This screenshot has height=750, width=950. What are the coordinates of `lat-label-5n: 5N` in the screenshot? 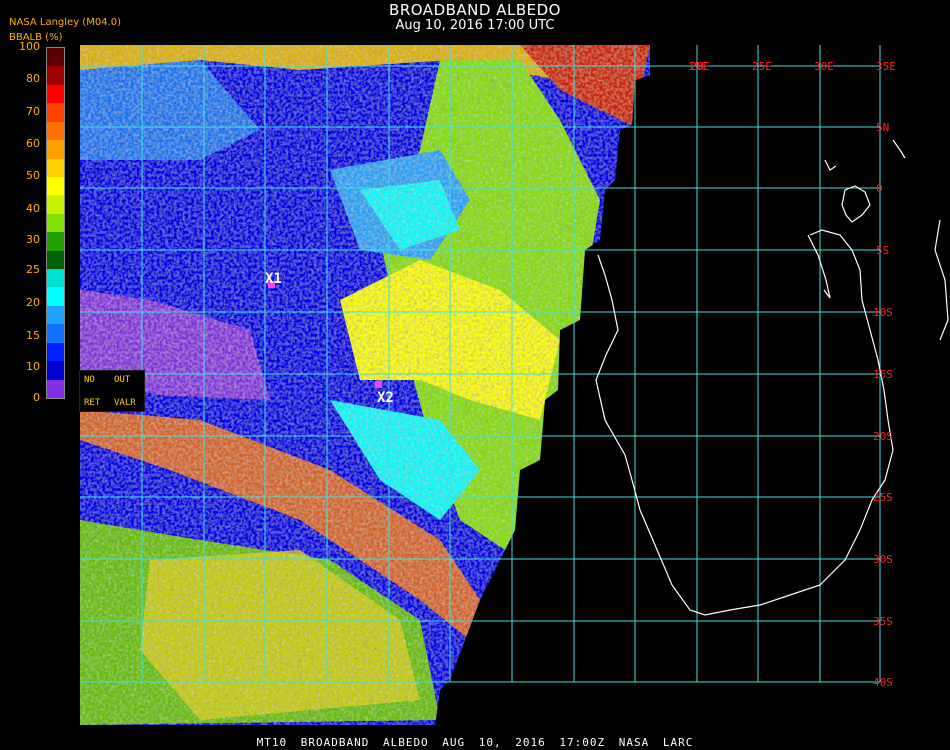 It's located at (882, 127).